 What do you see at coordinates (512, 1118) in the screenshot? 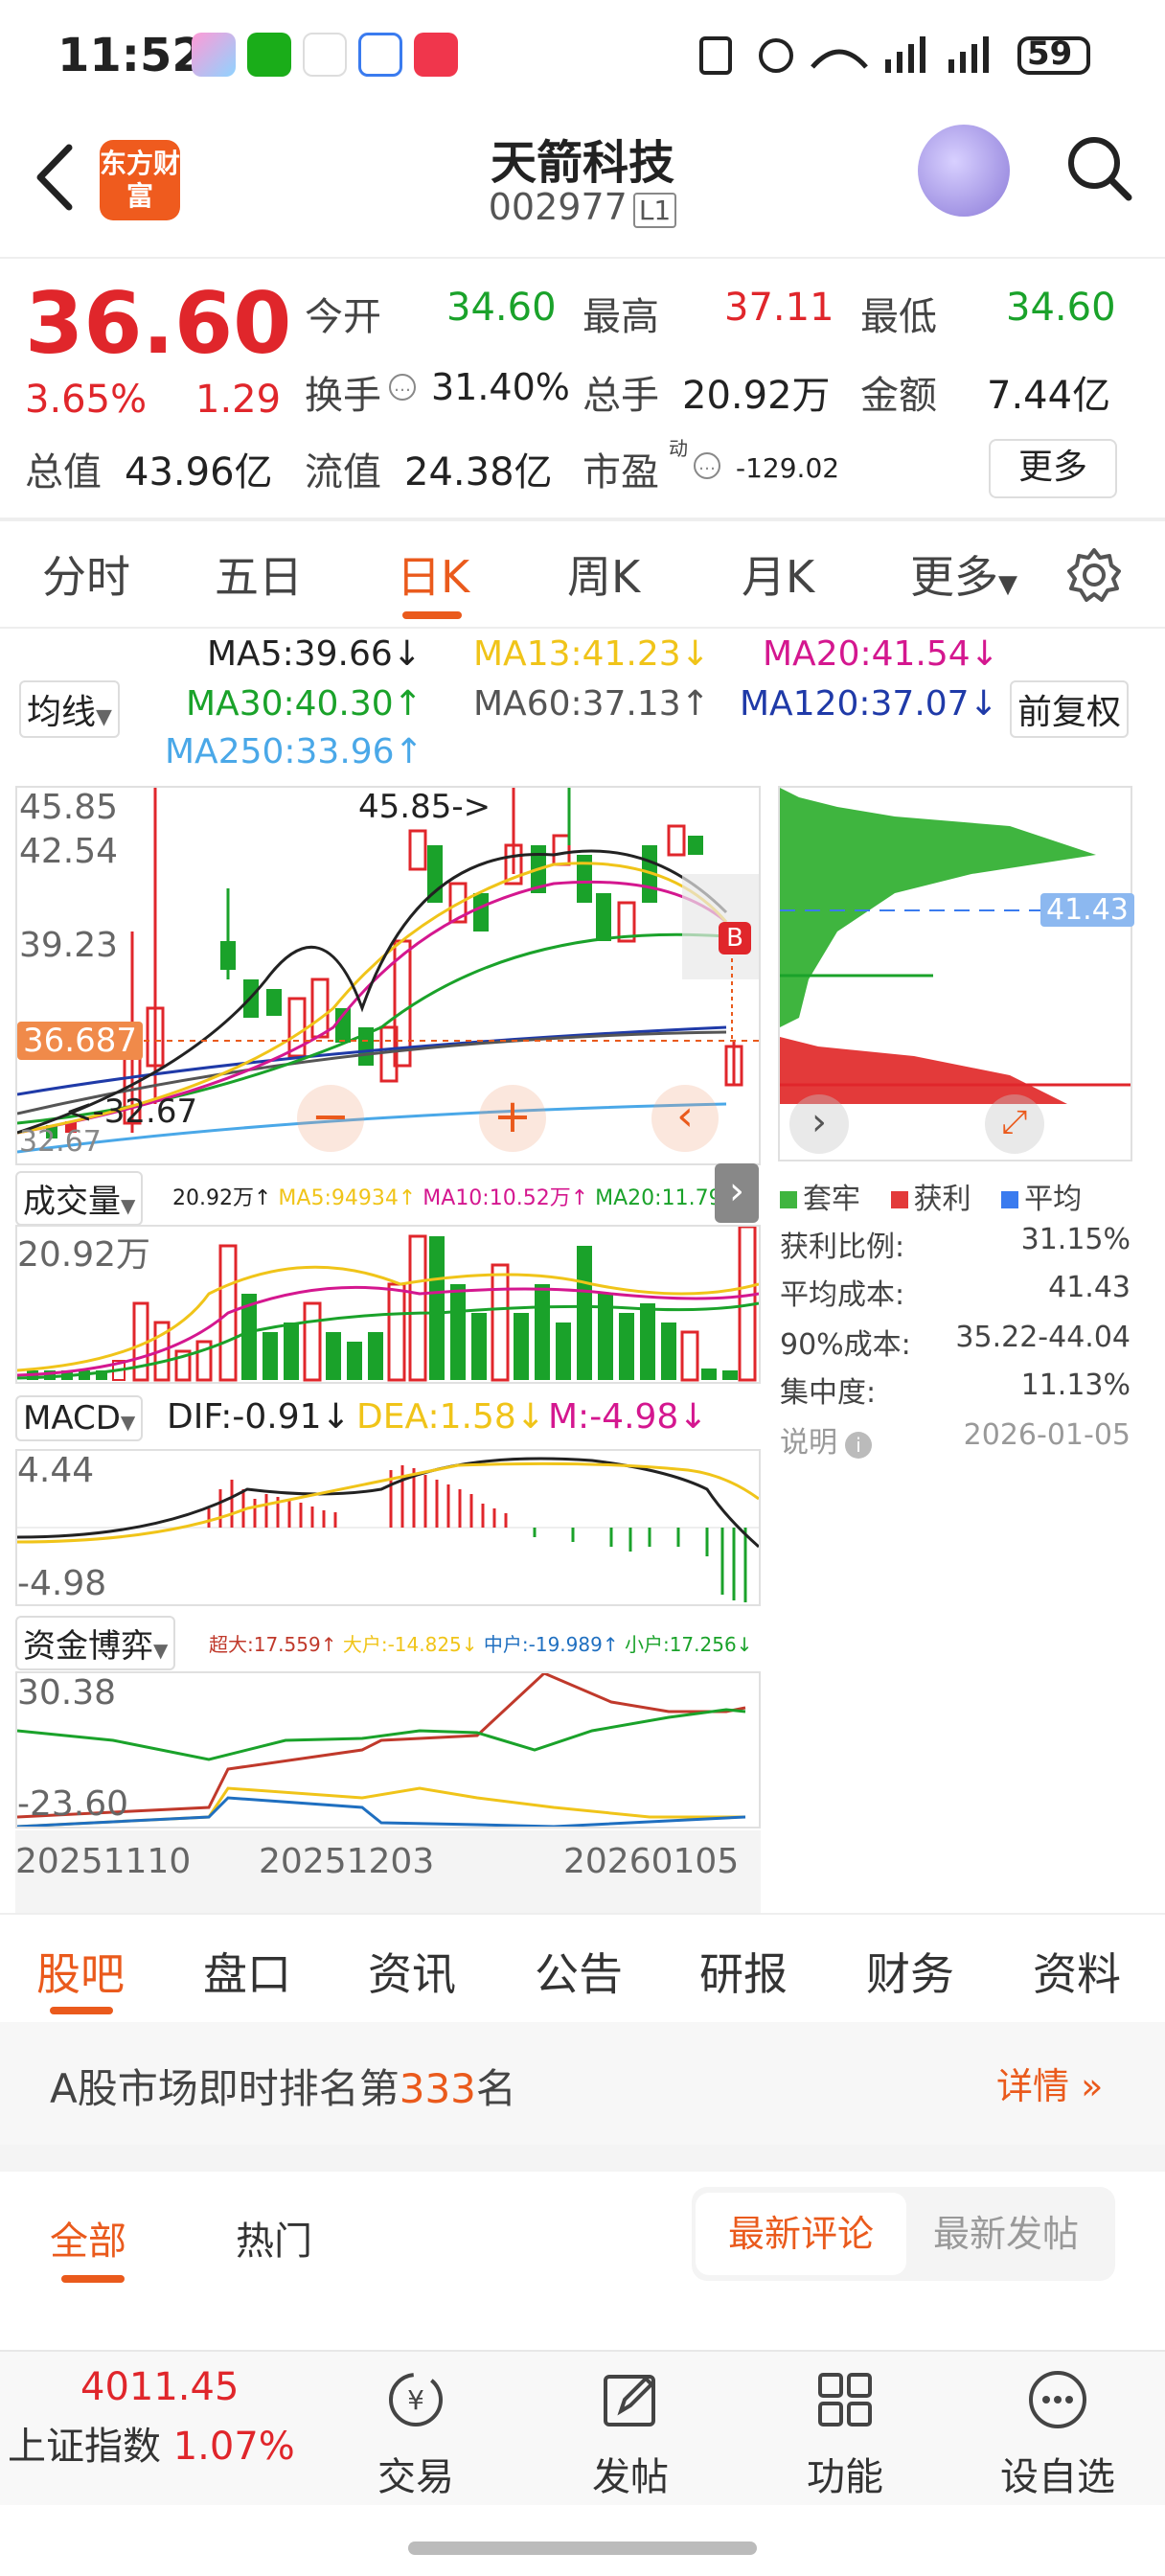
I see `zoom-in-button: +` at bounding box center [512, 1118].